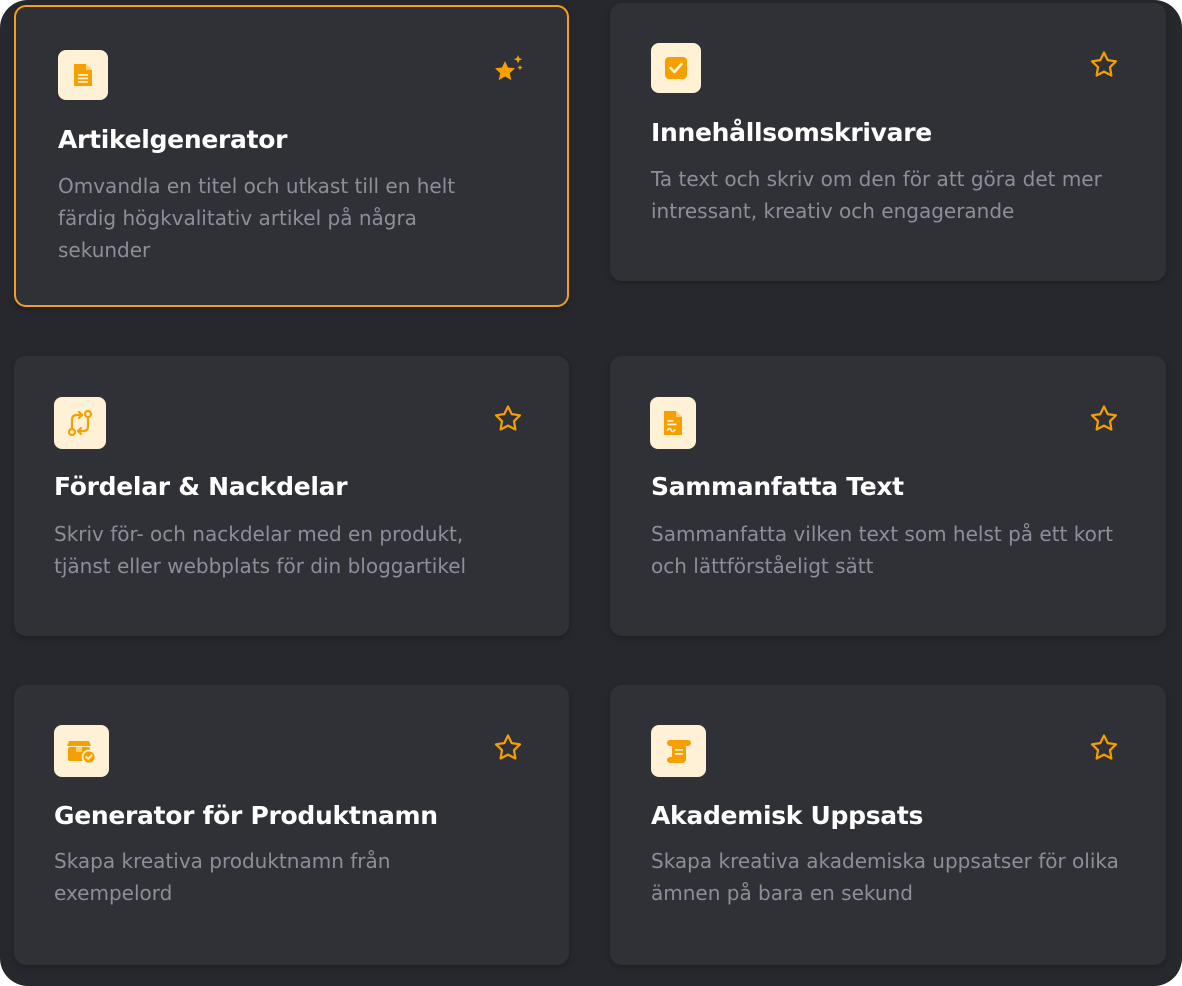 This screenshot has width=1182, height=986. Describe the element at coordinates (173, 139) in the screenshot. I see `card-title: Artikelgenerator` at that location.